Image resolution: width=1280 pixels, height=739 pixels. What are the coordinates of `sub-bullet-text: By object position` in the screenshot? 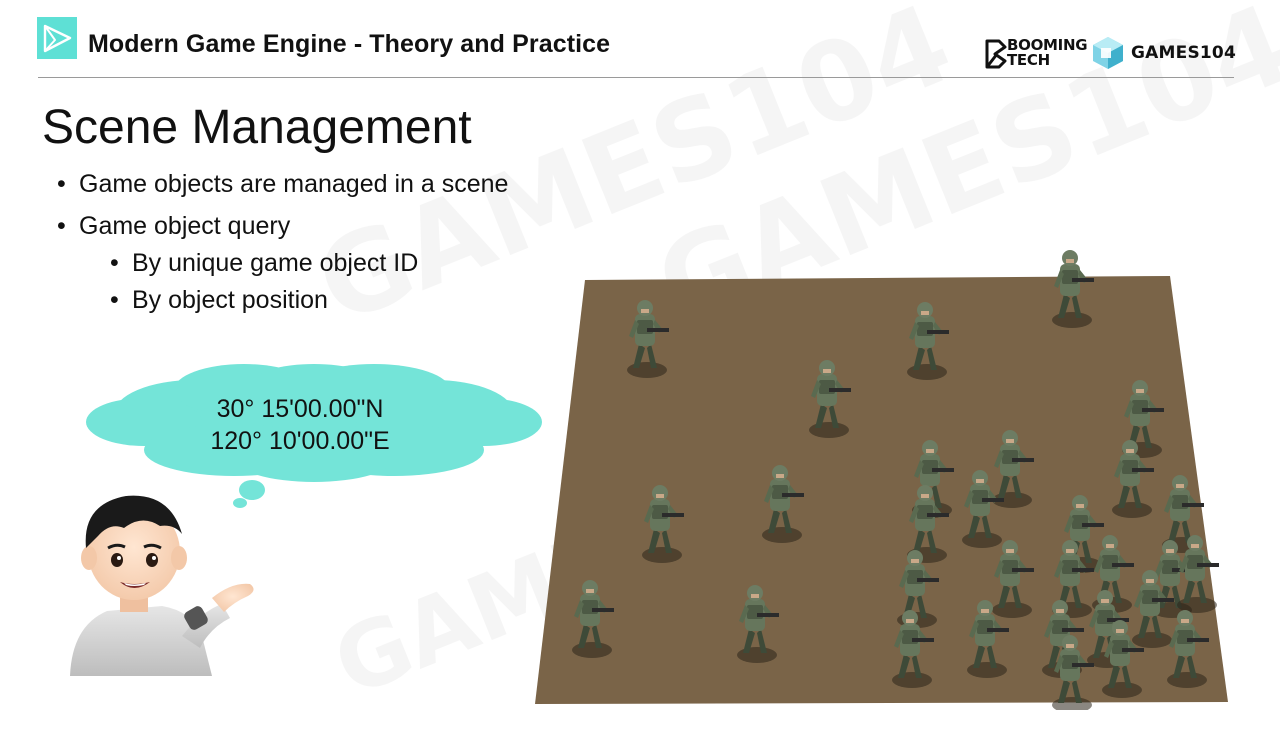 It's located at (230, 300).